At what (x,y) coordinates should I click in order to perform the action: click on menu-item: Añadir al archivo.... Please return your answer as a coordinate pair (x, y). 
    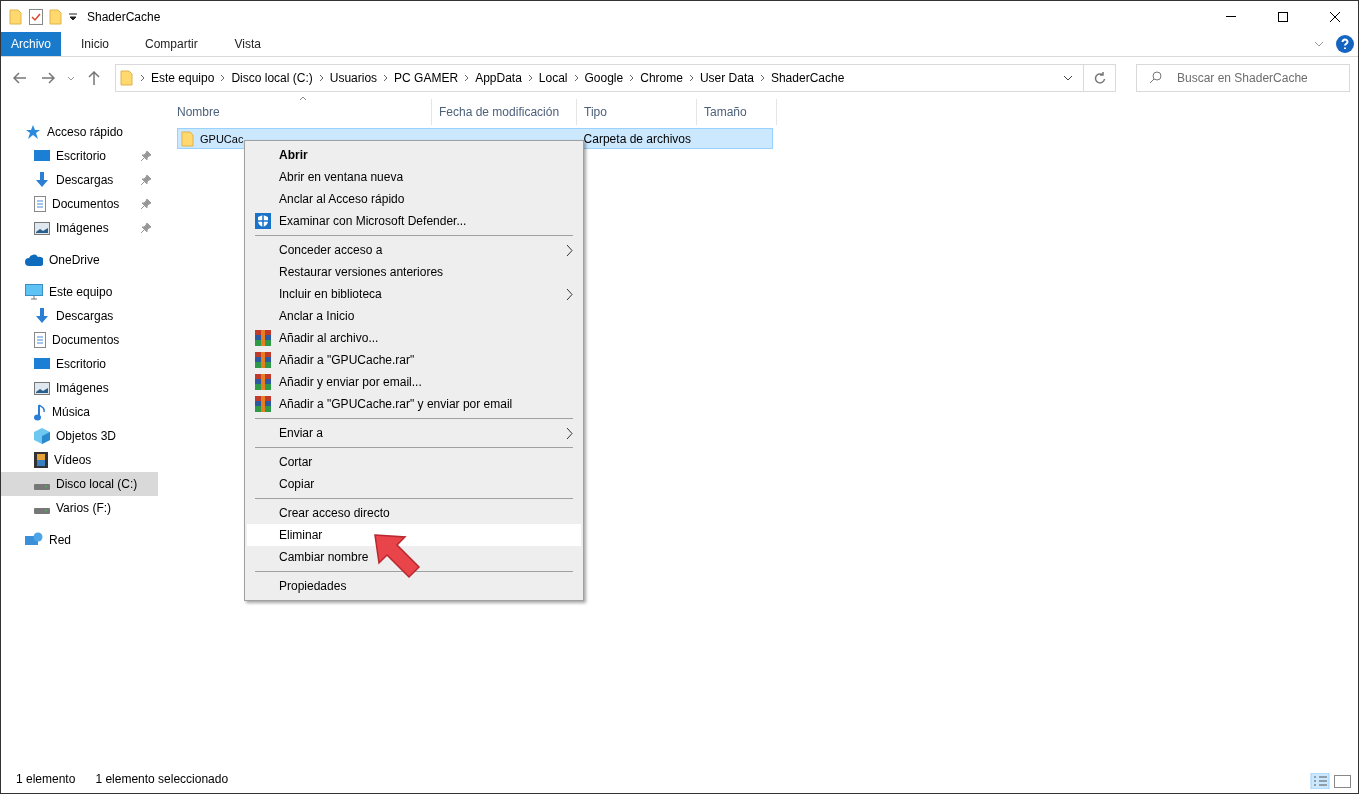
    Looking at the image, I should click on (414, 338).